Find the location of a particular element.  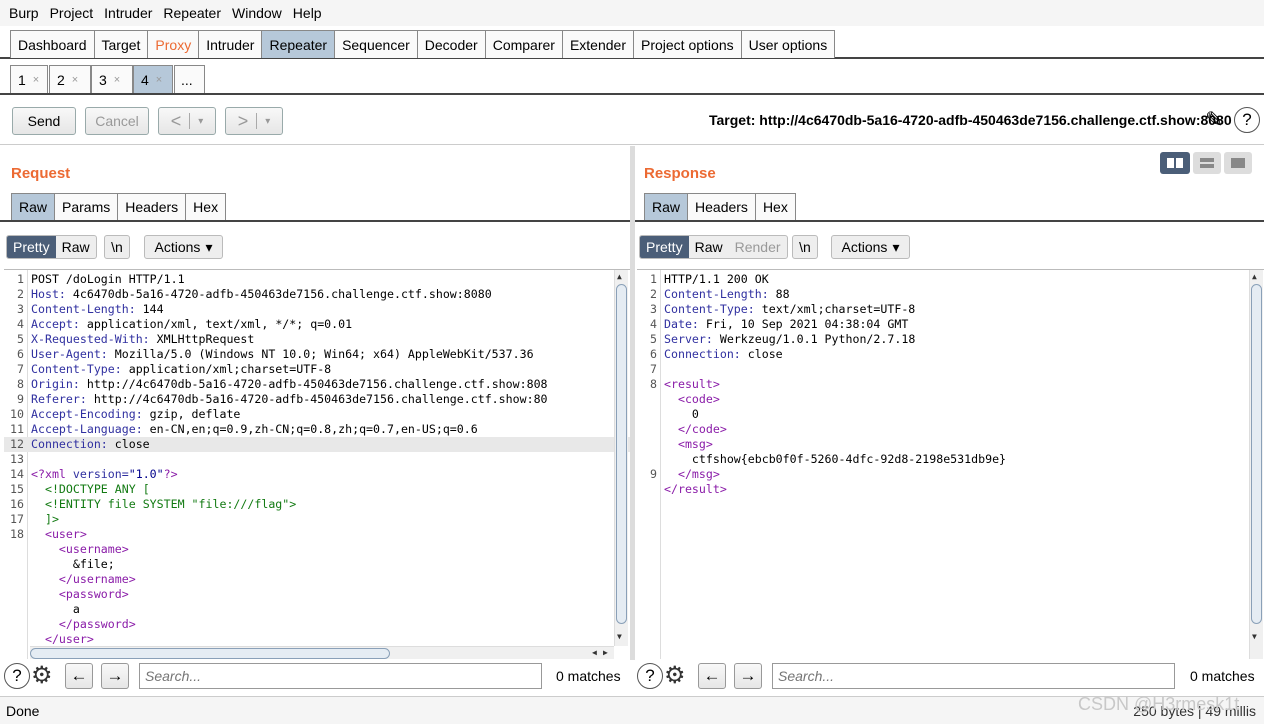

code-line: <username> is located at coordinates (93, 549).